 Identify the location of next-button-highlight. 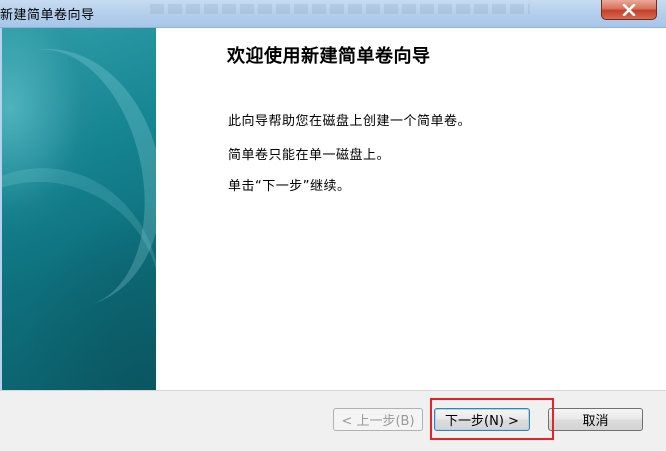
(492, 419).